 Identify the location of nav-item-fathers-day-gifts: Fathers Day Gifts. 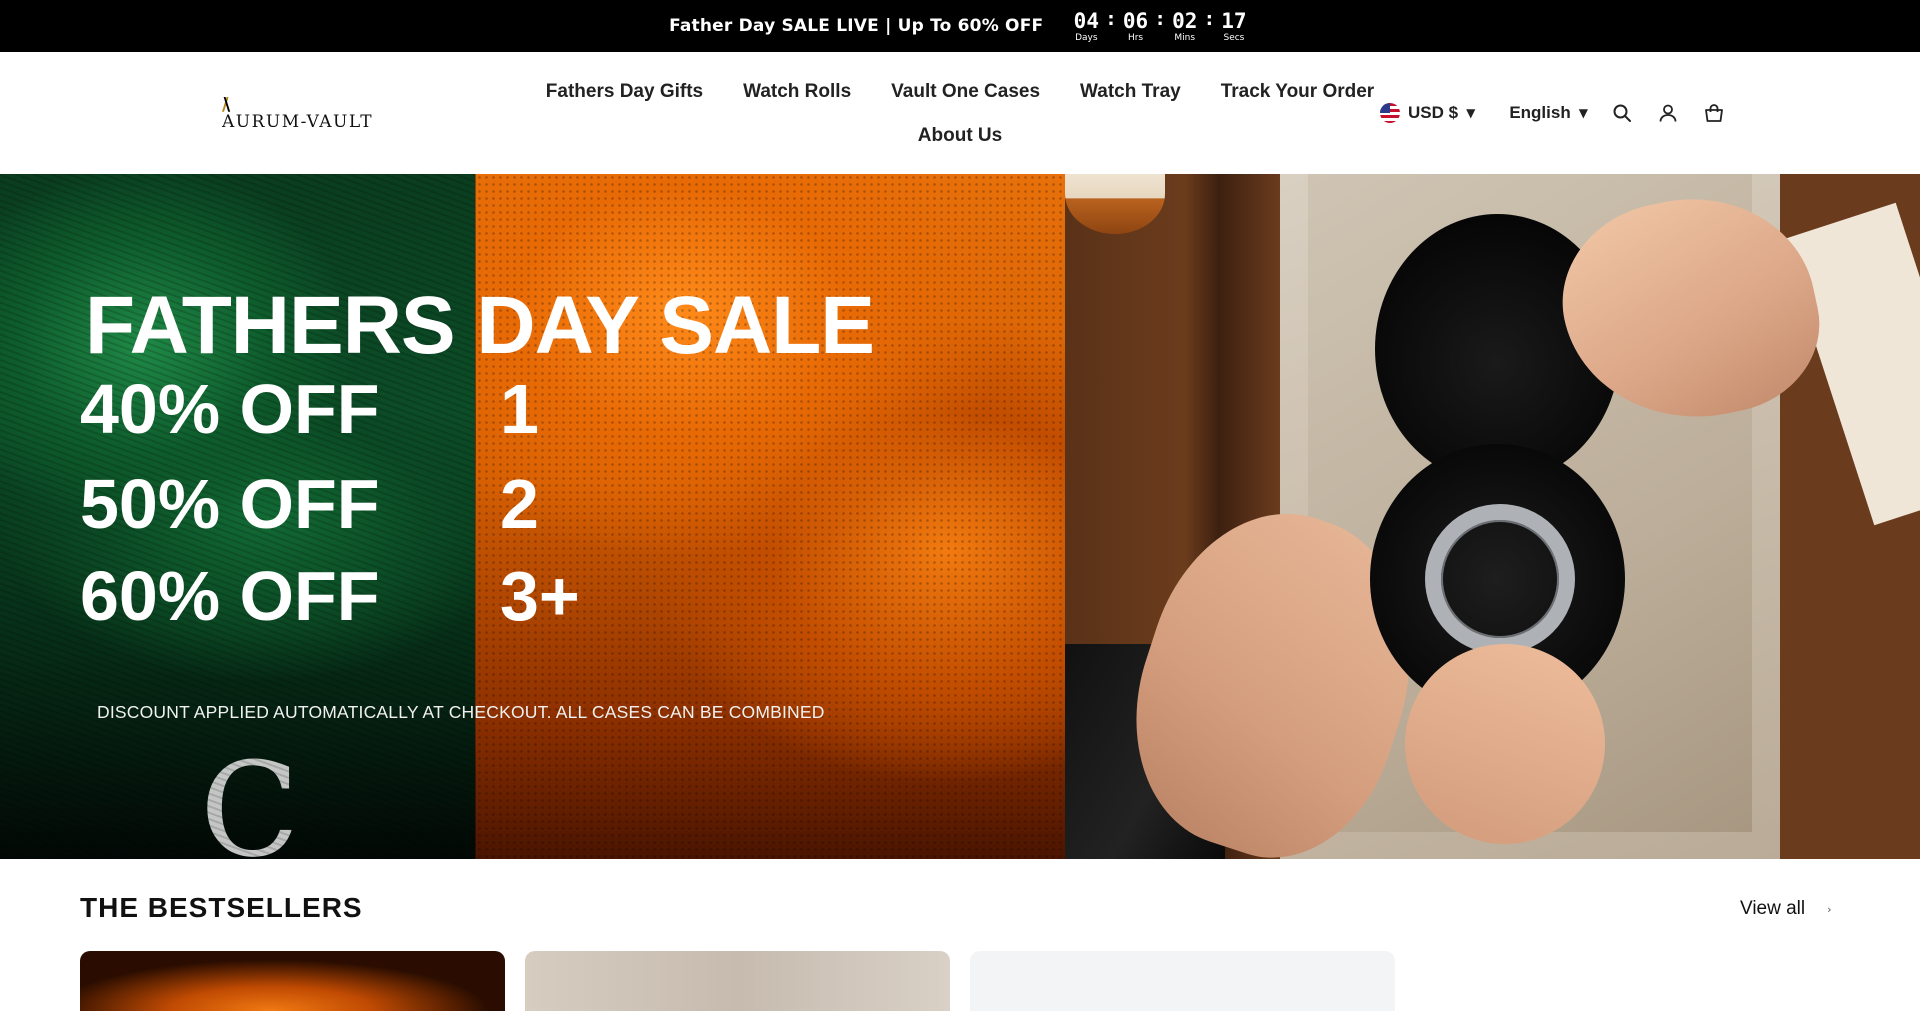
(624, 92).